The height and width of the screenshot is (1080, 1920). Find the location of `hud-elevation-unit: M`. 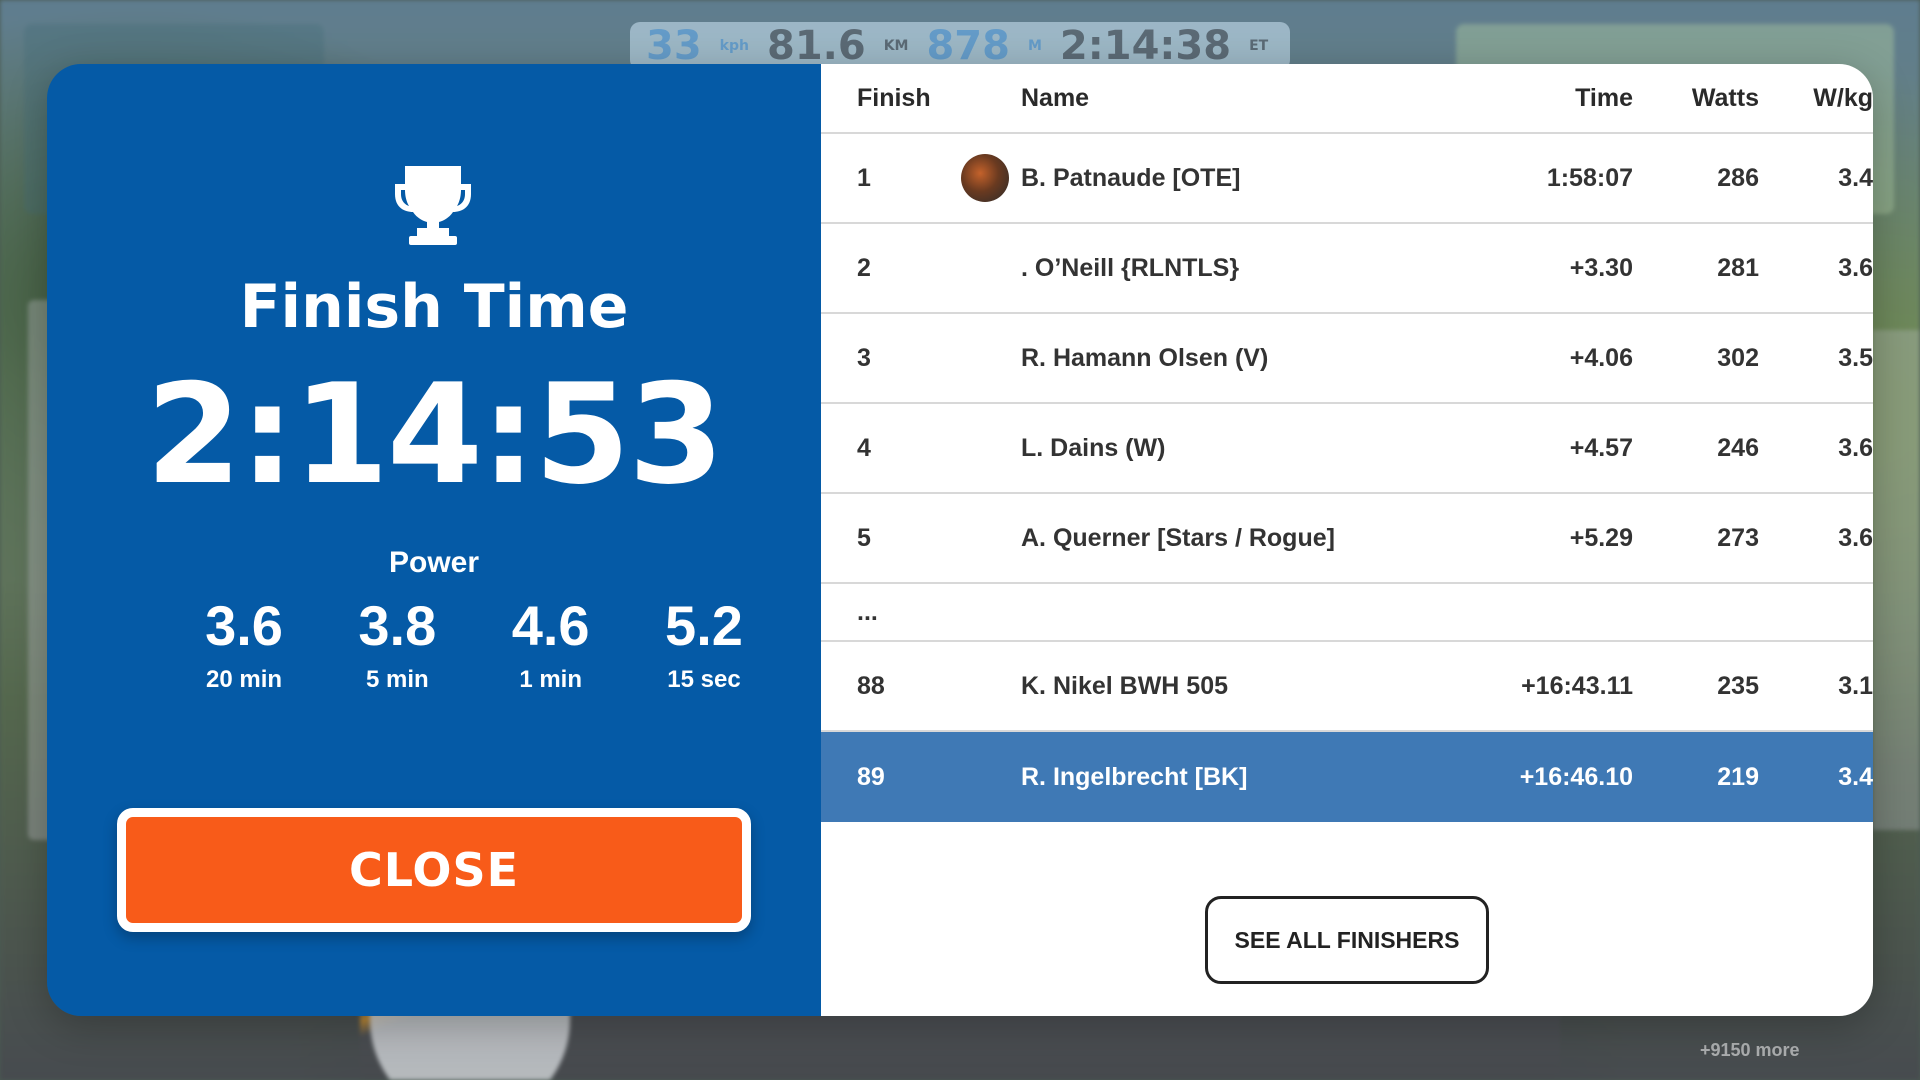

hud-elevation-unit: M is located at coordinates (1034, 46).